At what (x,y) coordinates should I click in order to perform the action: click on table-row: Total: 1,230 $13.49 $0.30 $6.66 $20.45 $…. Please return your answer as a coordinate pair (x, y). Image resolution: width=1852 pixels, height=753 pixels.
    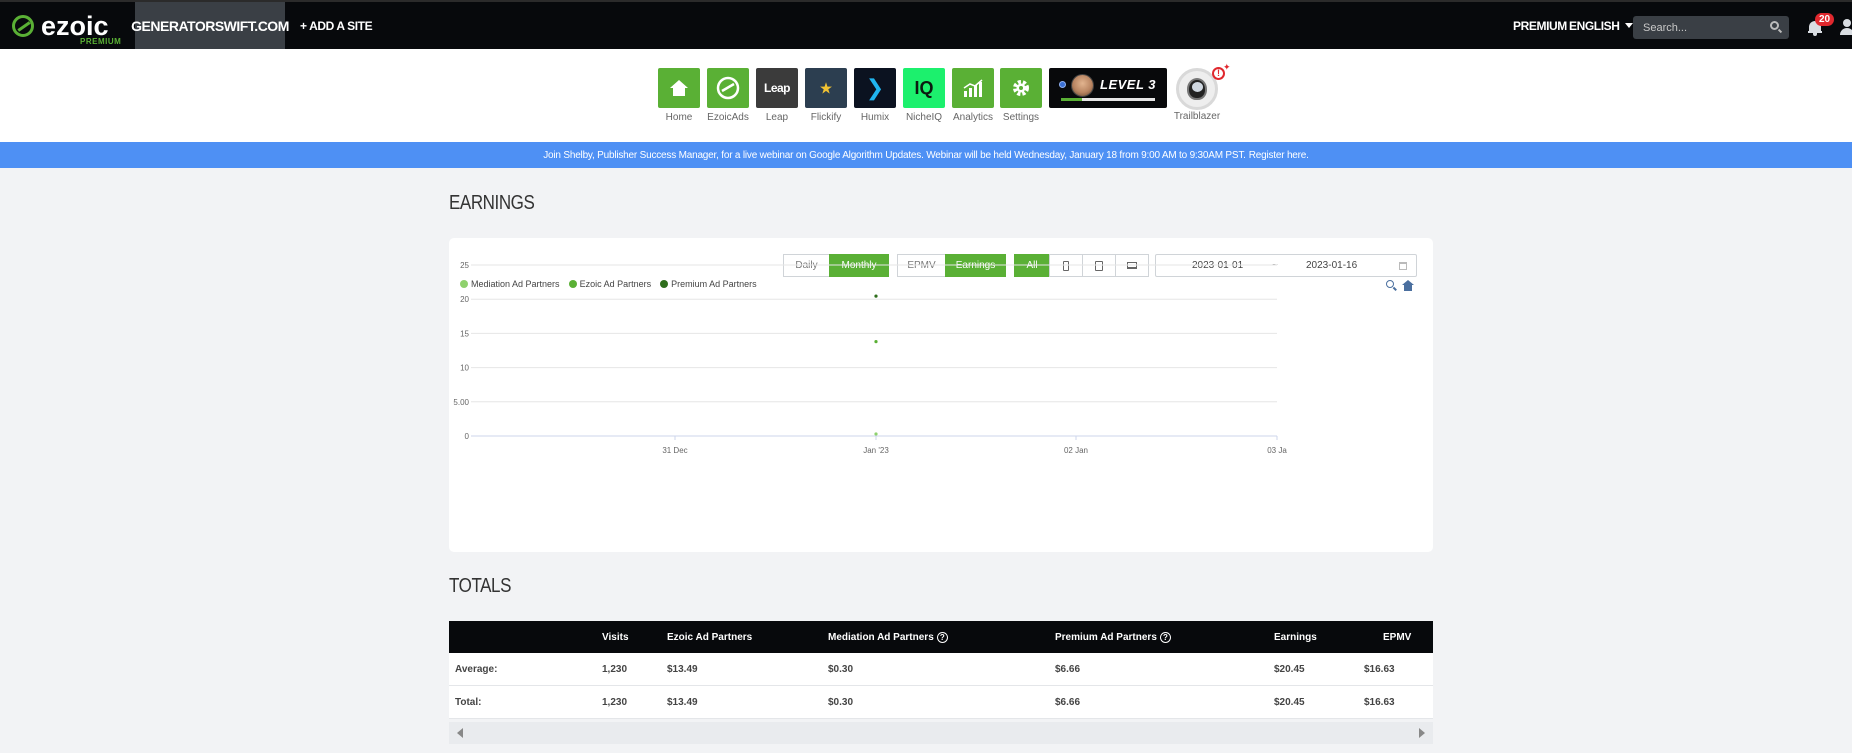
    Looking at the image, I should click on (941, 702).